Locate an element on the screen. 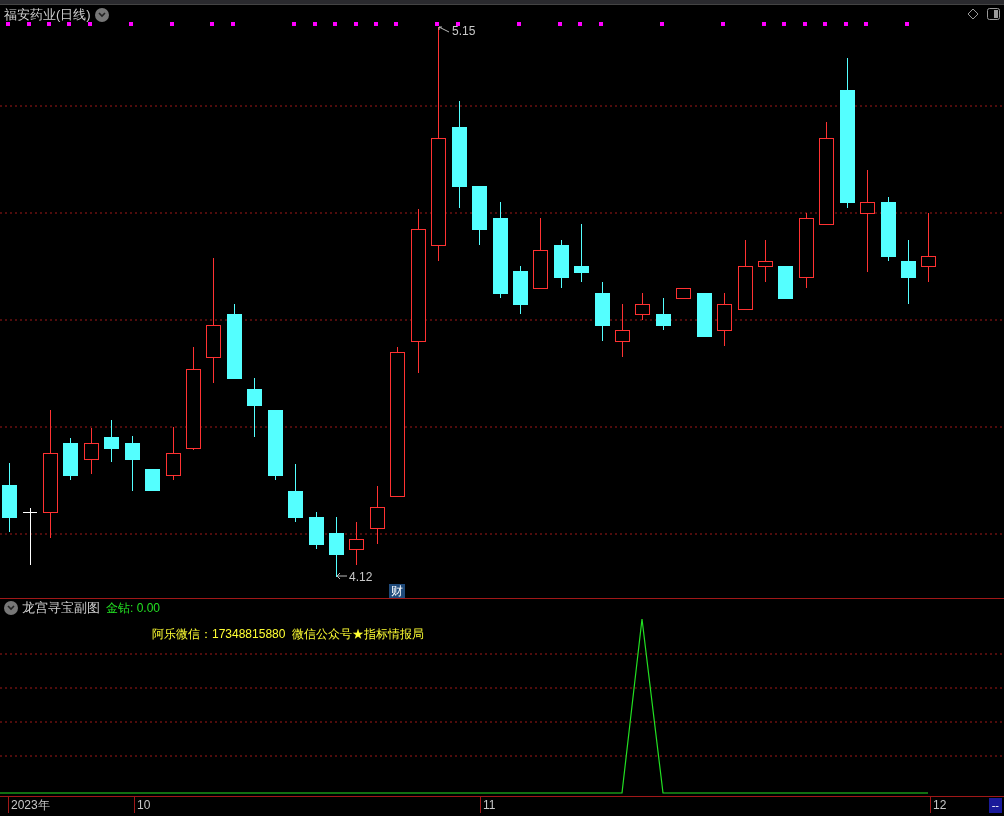 The image size is (1004, 816). axis-label: 10 is located at coordinates (142, 805).